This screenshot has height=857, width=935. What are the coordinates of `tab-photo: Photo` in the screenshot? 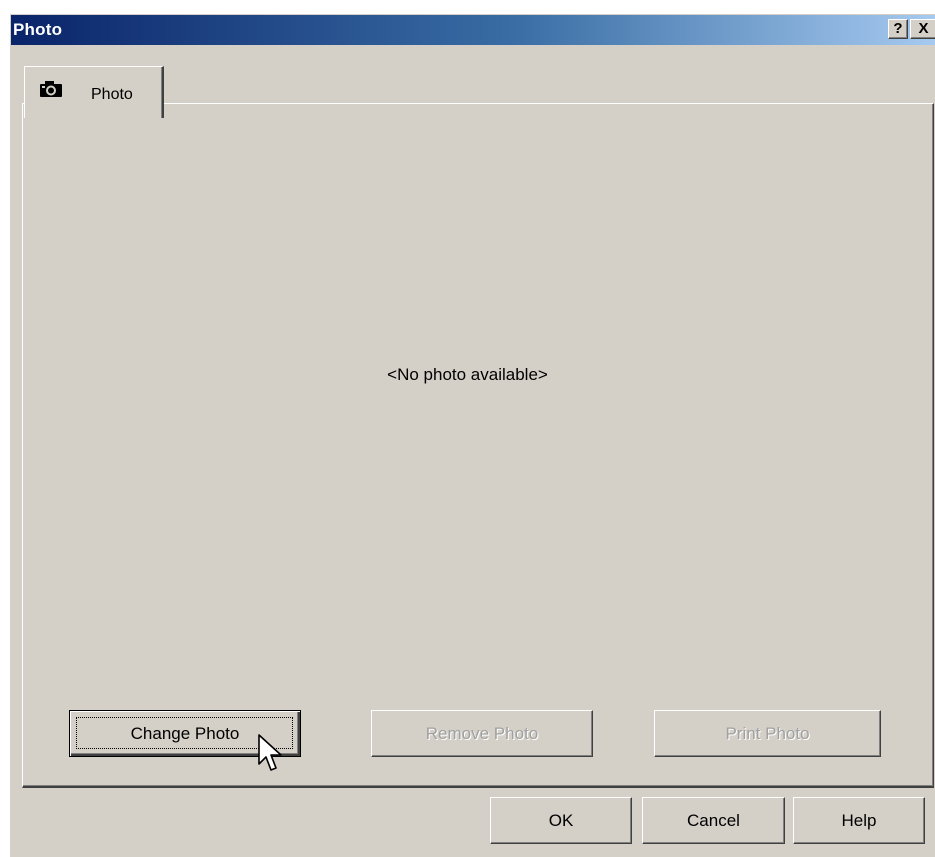 It's located at (94, 92).